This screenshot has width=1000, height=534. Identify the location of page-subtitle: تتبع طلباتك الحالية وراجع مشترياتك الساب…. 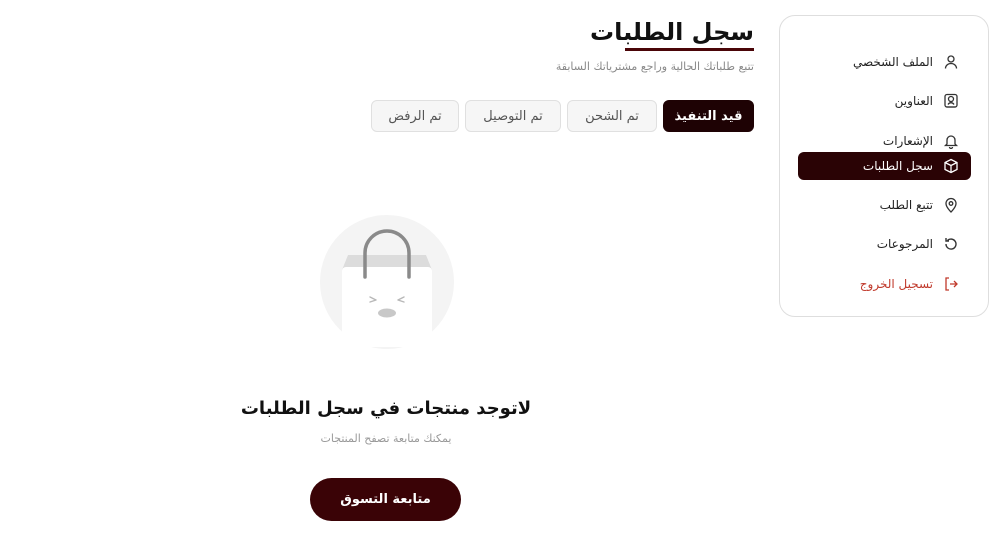
(654, 66).